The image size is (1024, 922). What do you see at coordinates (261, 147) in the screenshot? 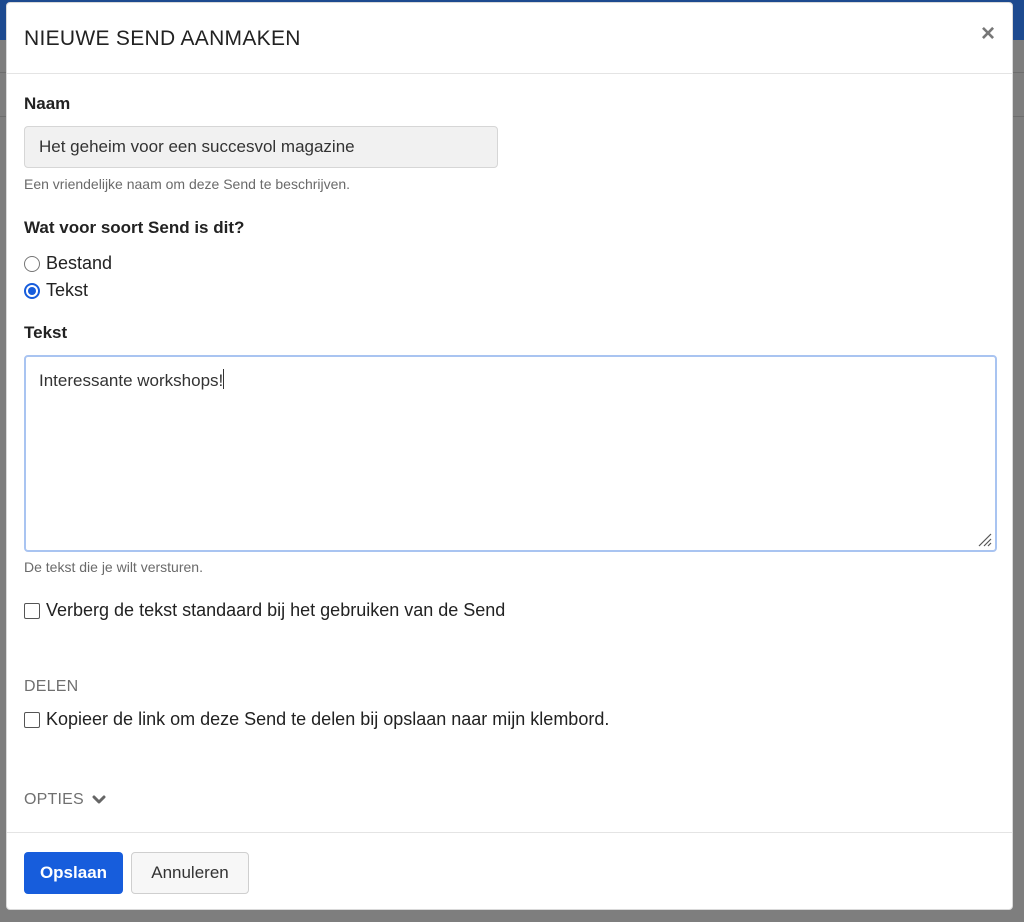
I see `name-input` at bounding box center [261, 147].